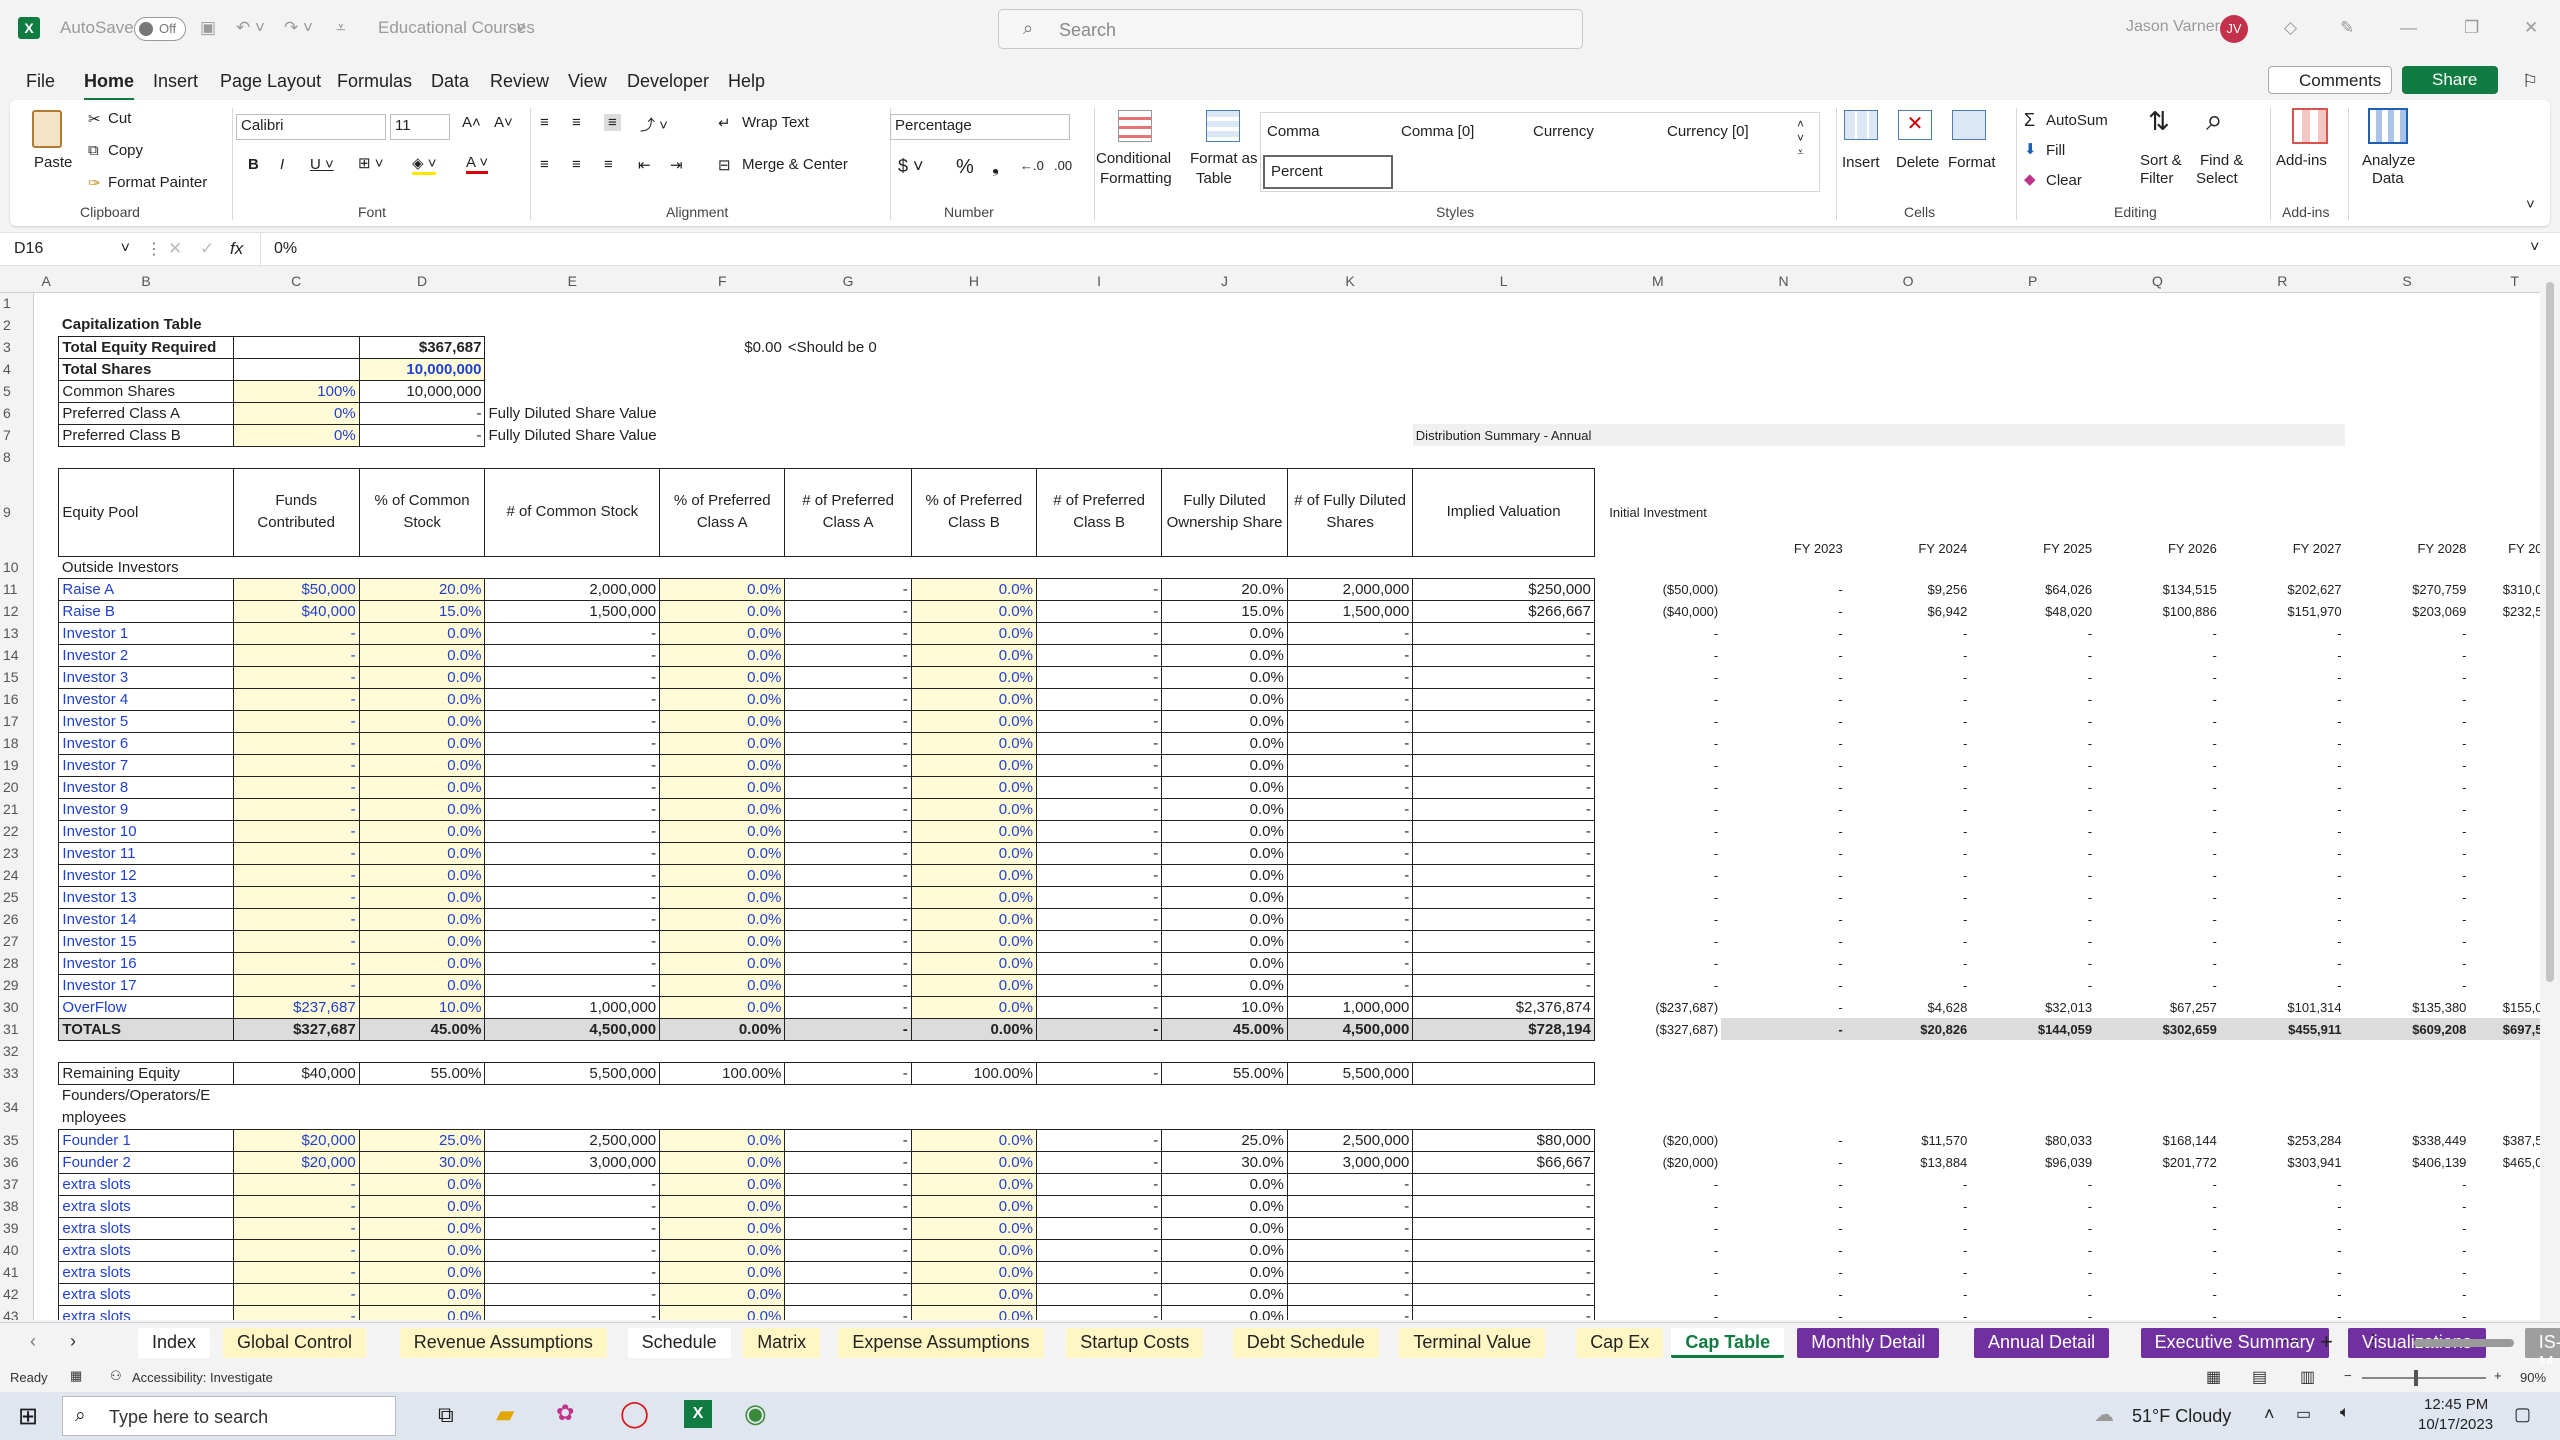 The image size is (2560, 1440). What do you see at coordinates (612, 122) in the screenshot?
I see `align-bottom-icon: ≡` at bounding box center [612, 122].